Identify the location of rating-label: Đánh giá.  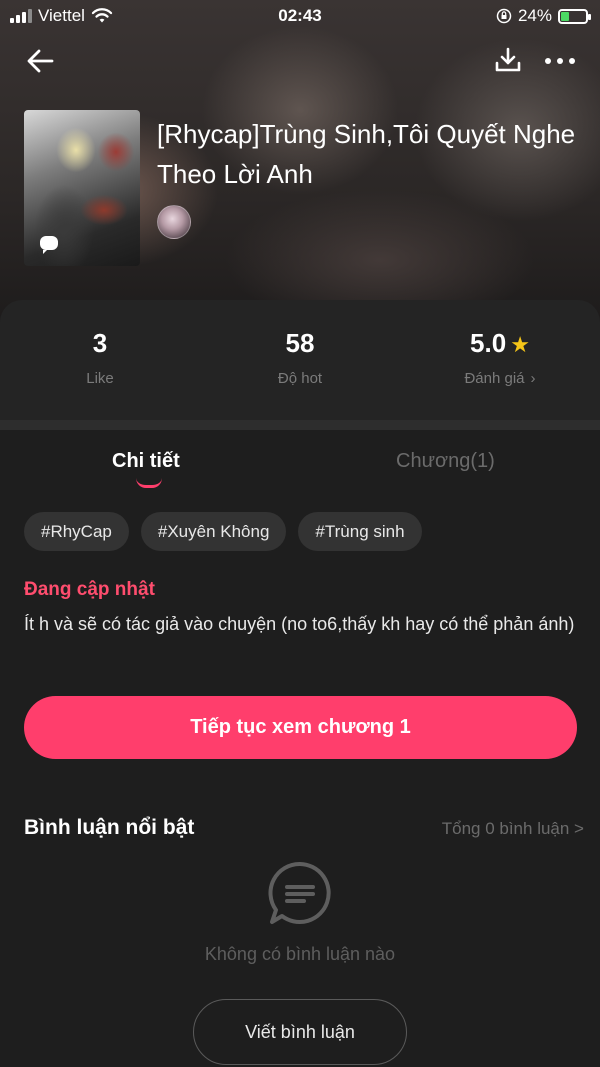
(494, 378).